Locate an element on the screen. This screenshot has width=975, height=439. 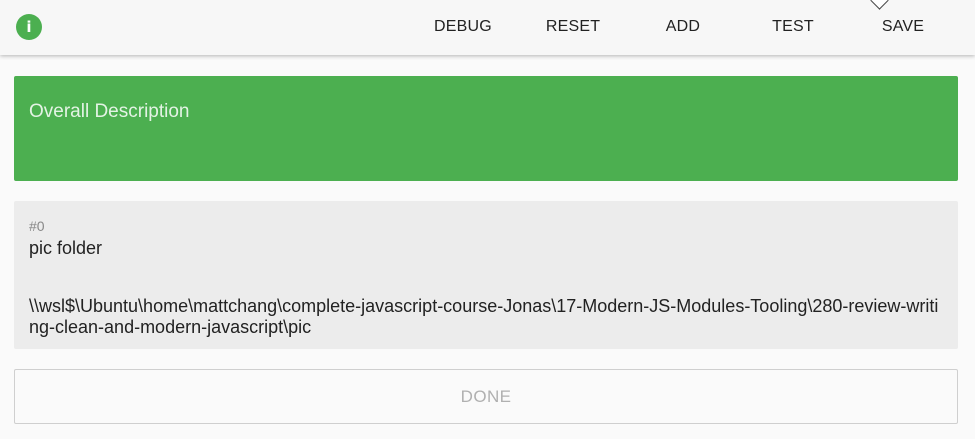
top-toolbar: i DEBUG RESET ADD TEST SAVE is located at coordinates (487, 27).